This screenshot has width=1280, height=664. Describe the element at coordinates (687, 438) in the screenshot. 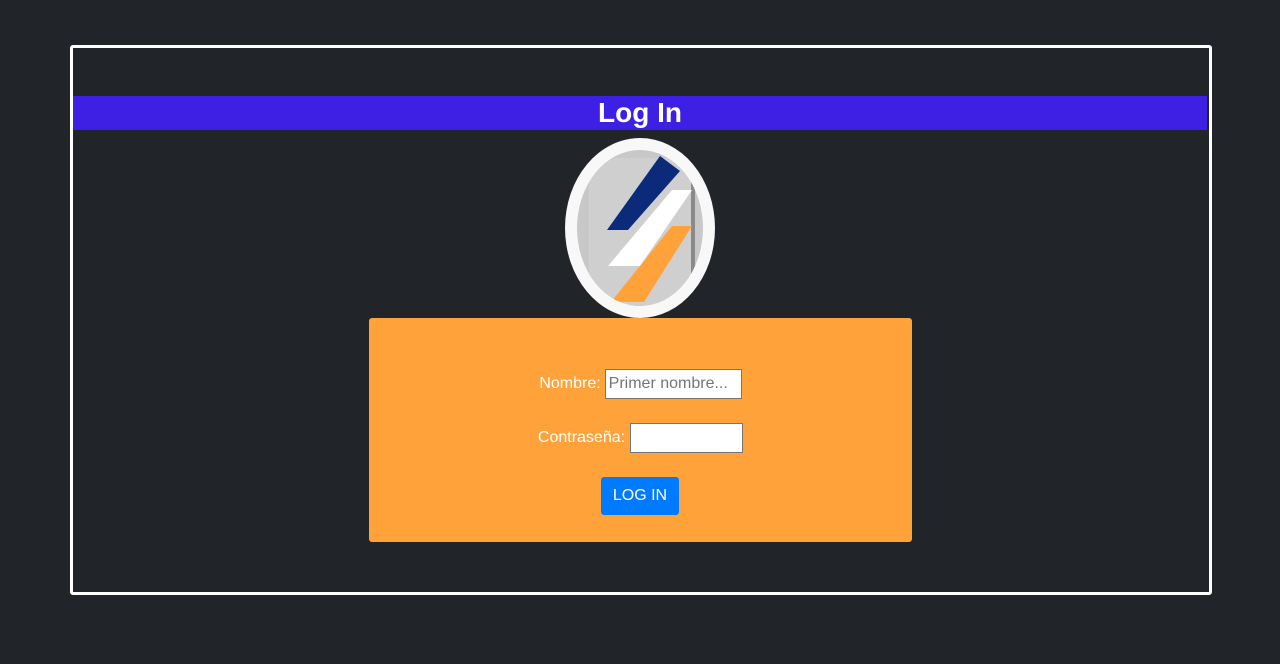

I see `password-input` at that location.